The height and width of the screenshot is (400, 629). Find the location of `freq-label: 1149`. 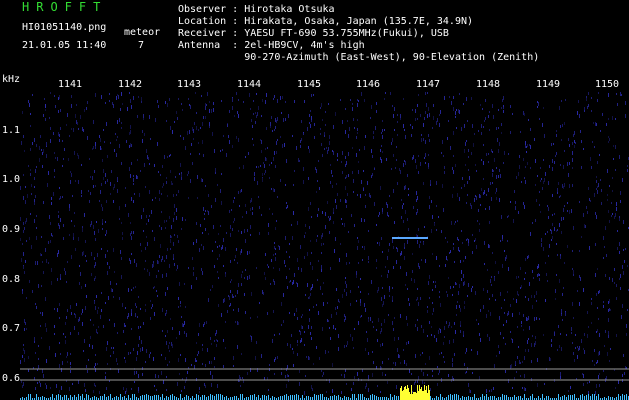

freq-label: 1149 is located at coordinates (548, 84).